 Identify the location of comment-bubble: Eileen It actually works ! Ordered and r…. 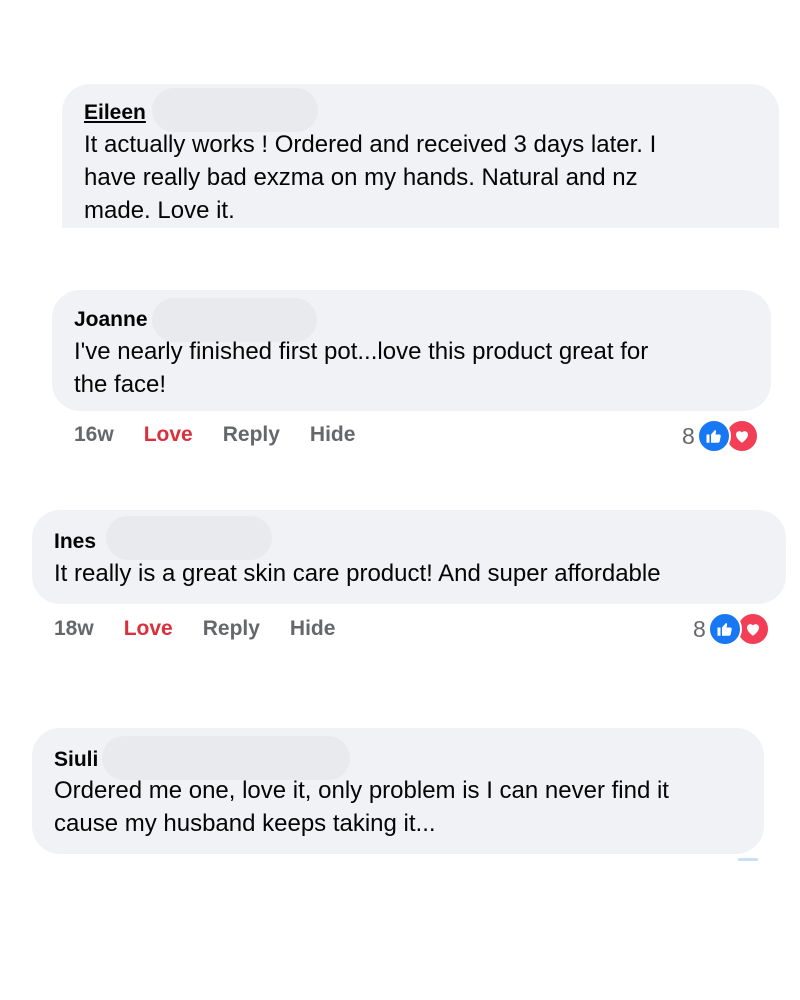
(420, 156).